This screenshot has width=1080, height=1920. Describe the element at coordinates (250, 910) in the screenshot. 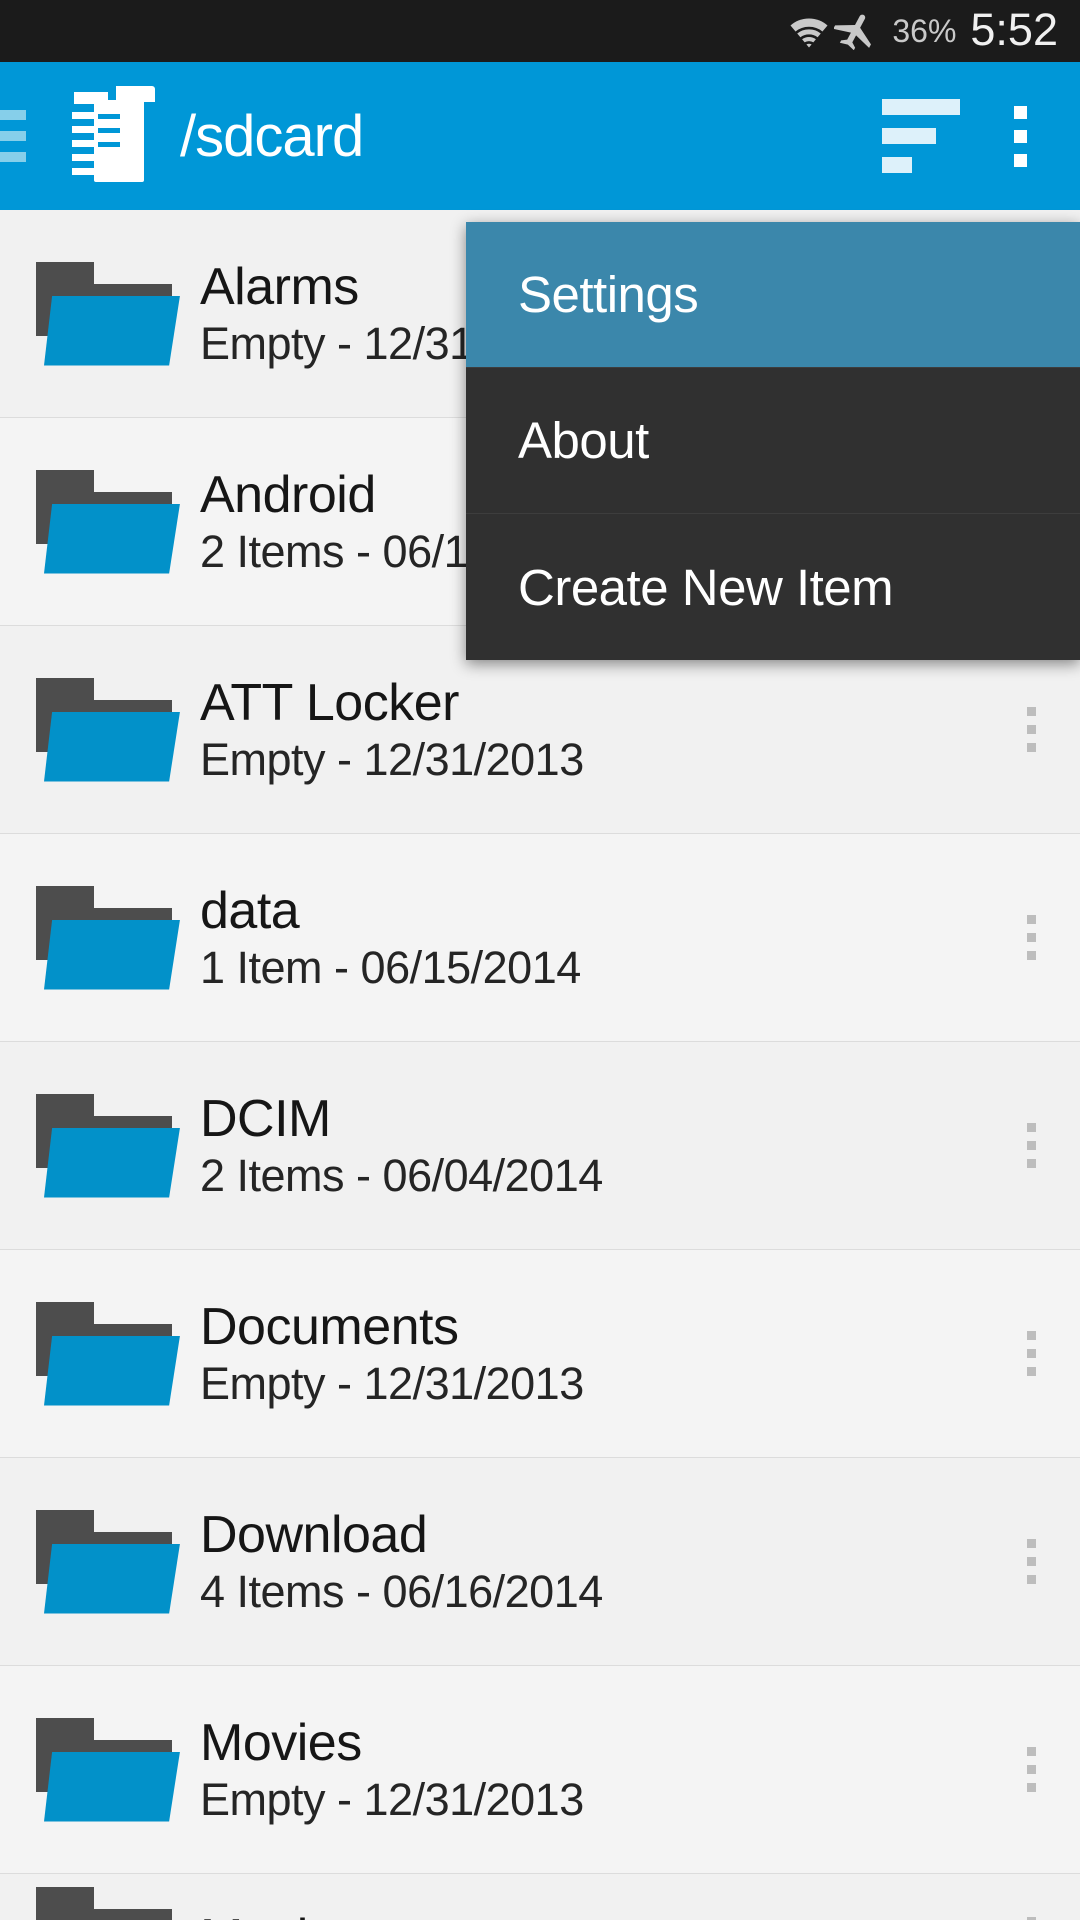

I see `list-item-name: data` at that location.